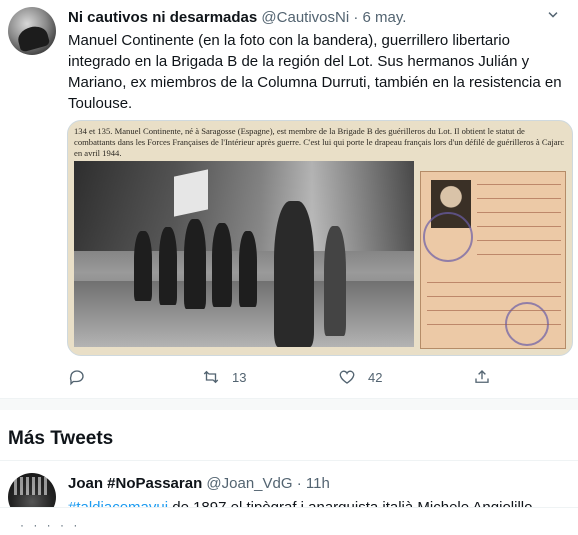 The image size is (578, 535). I want to click on share-button, so click(482, 377).